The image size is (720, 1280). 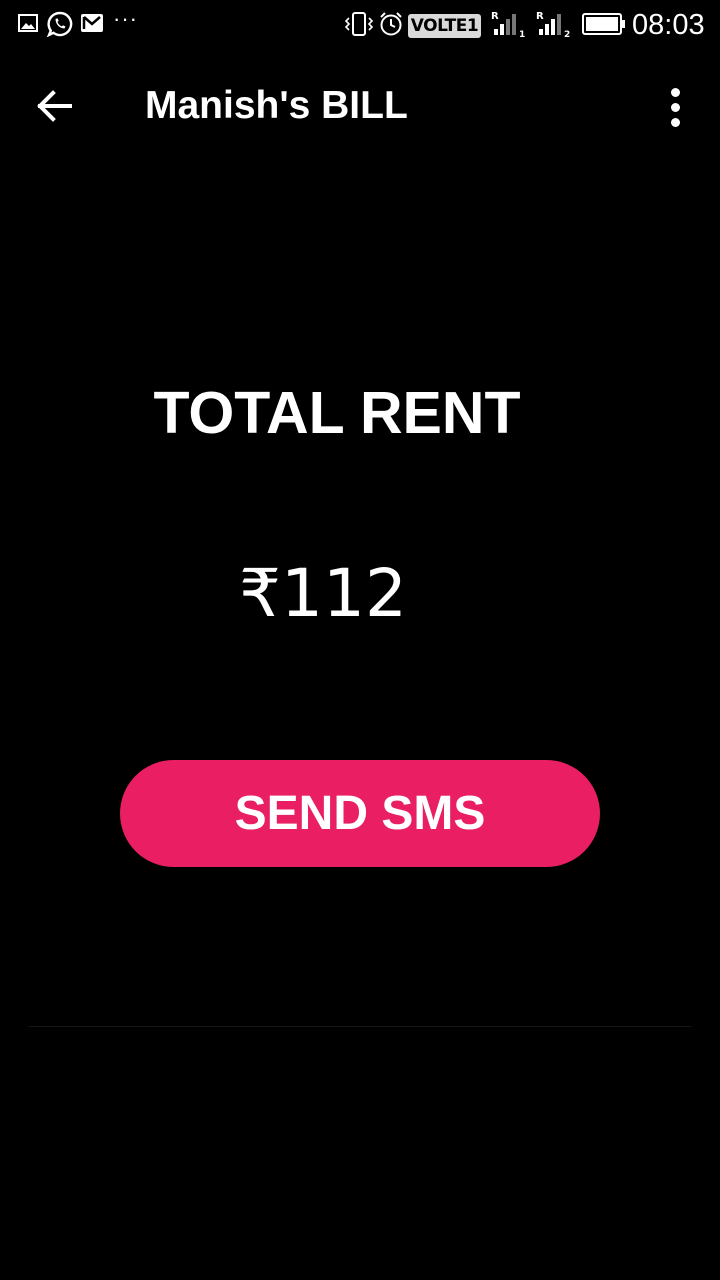 What do you see at coordinates (337, 413) in the screenshot?
I see `total-rent-label: TOTAL RENT` at bounding box center [337, 413].